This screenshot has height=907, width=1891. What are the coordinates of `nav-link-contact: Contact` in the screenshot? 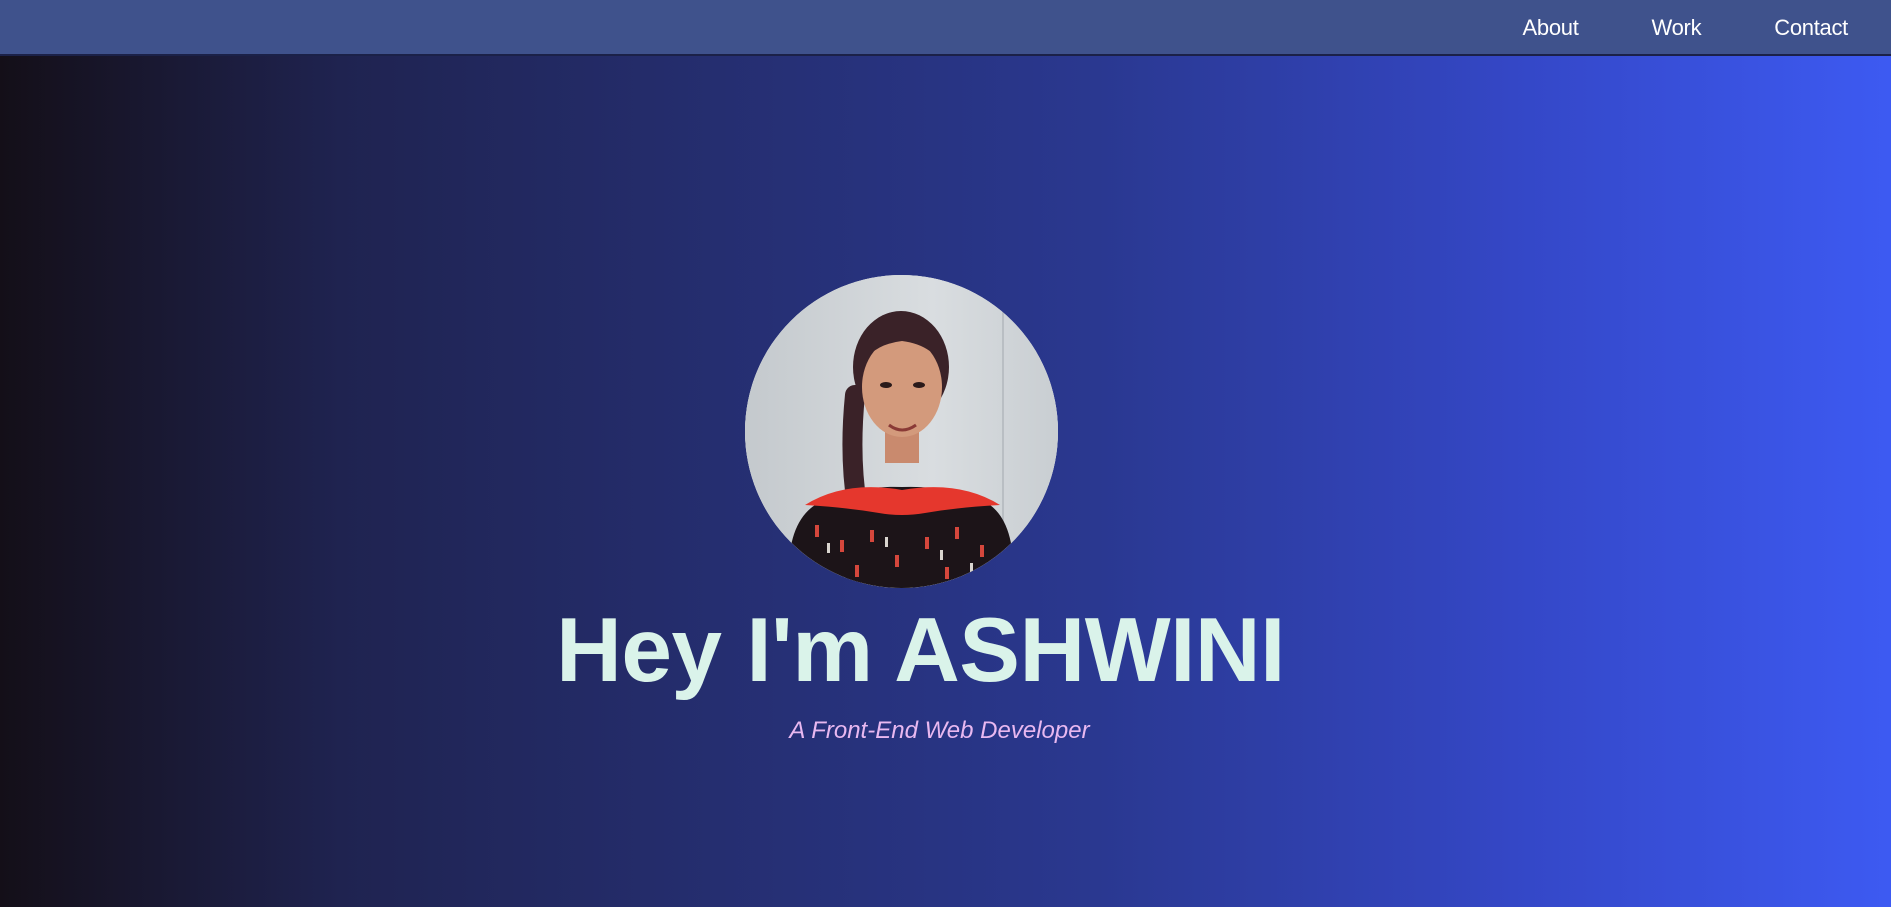 It's located at (1811, 28).